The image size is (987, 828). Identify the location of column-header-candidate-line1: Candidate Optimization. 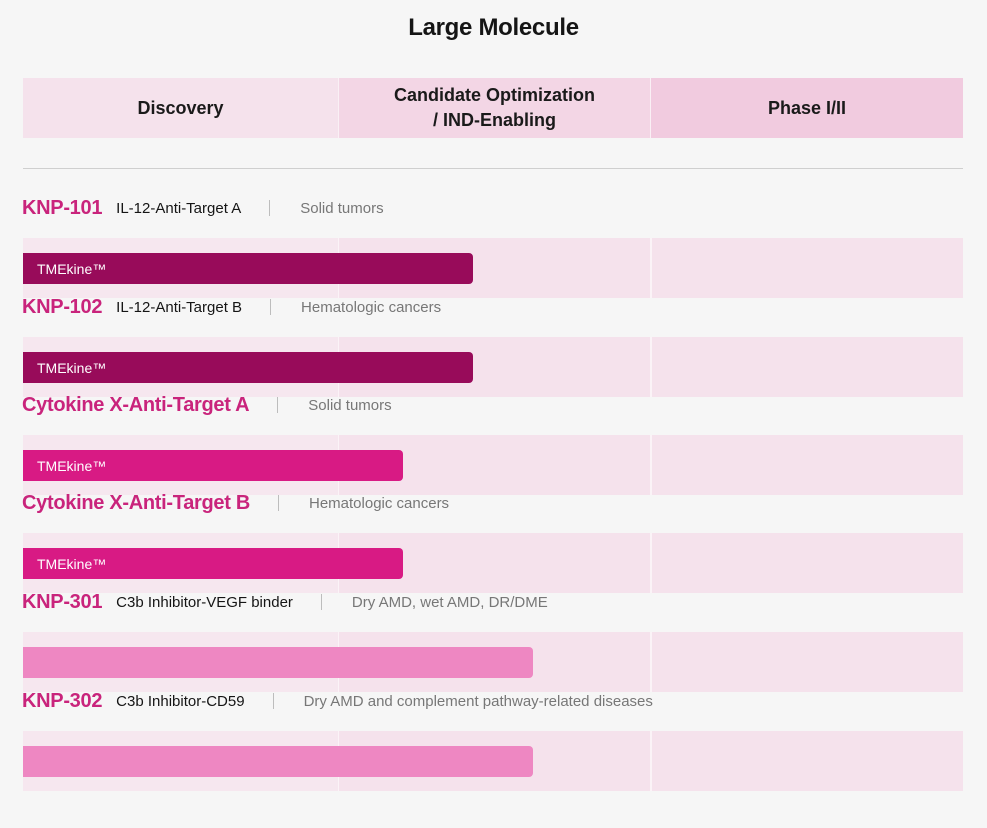
(494, 95).